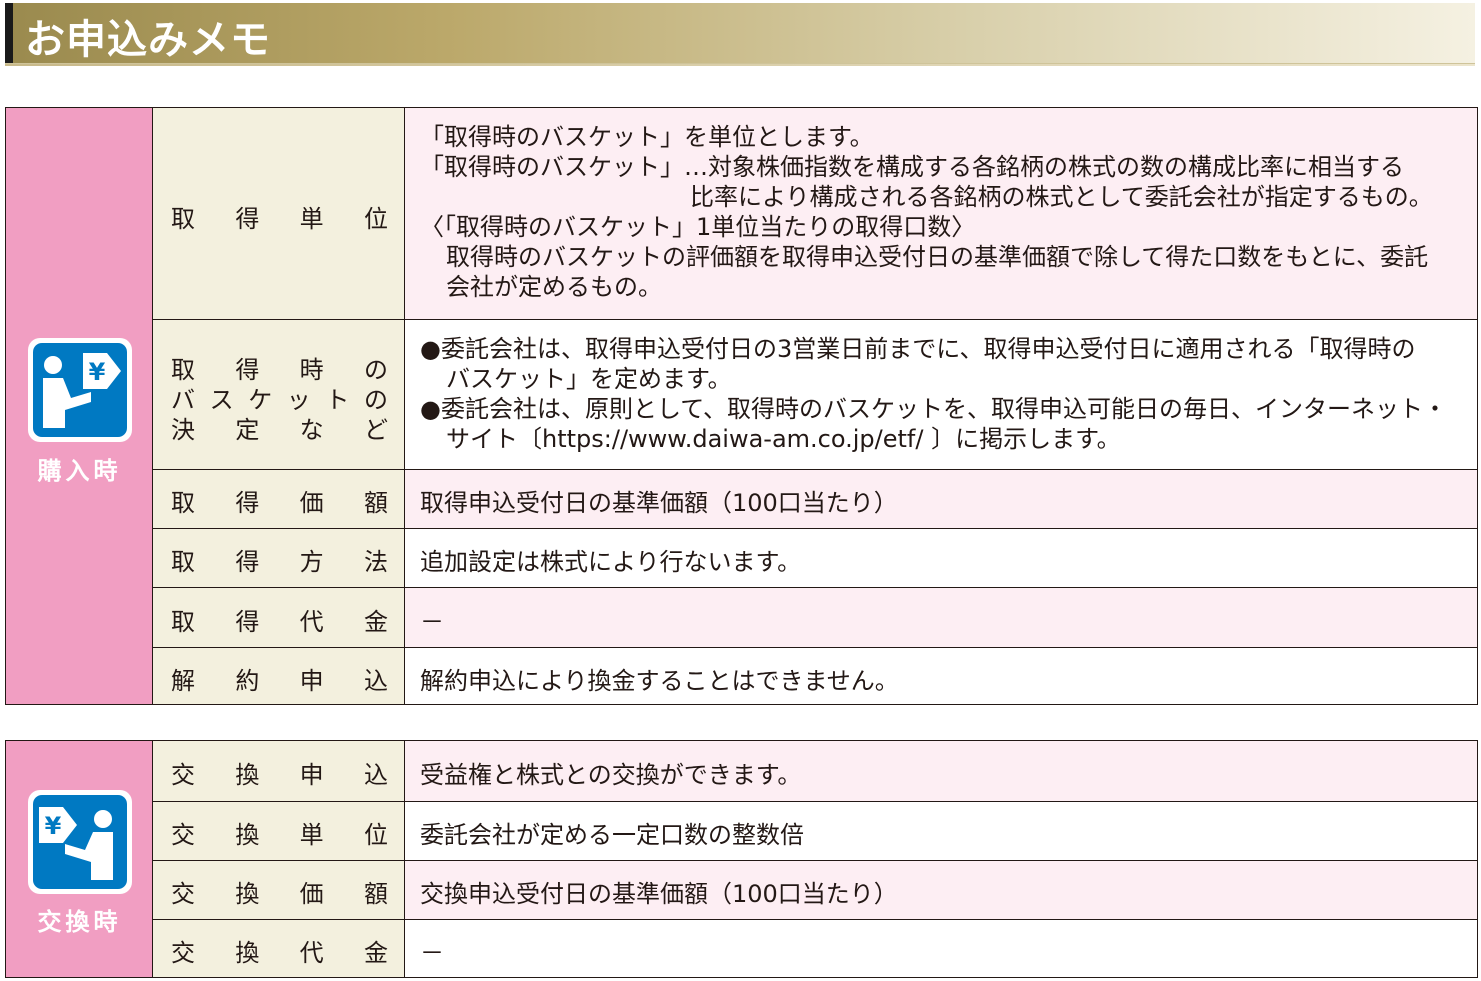 The height and width of the screenshot is (981, 1481). What do you see at coordinates (659, 681) in the screenshot?
I see `content-text: 解約申込により換金することはできません。` at bounding box center [659, 681].